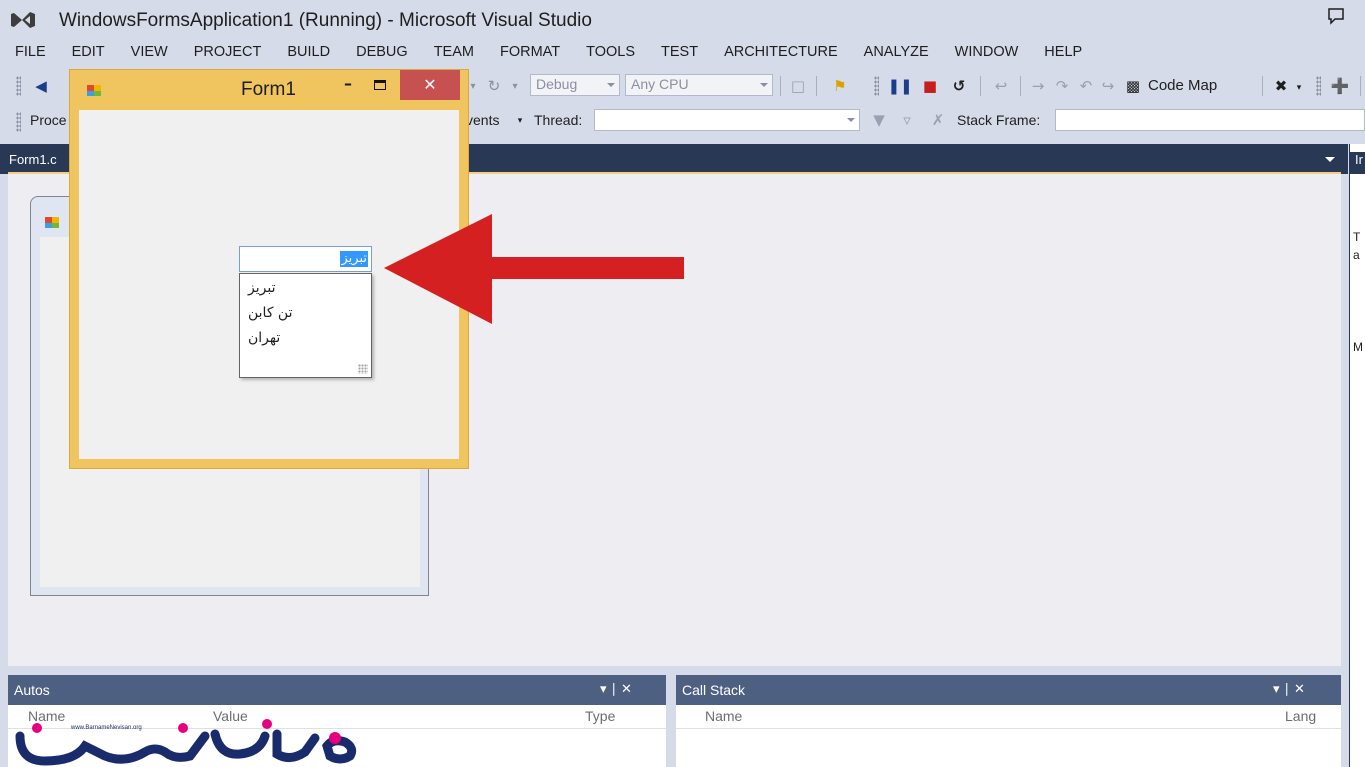  Describe the element at coordinates (305, 259) in the screenshot. I see `city-combobox: تبريز` at that location.